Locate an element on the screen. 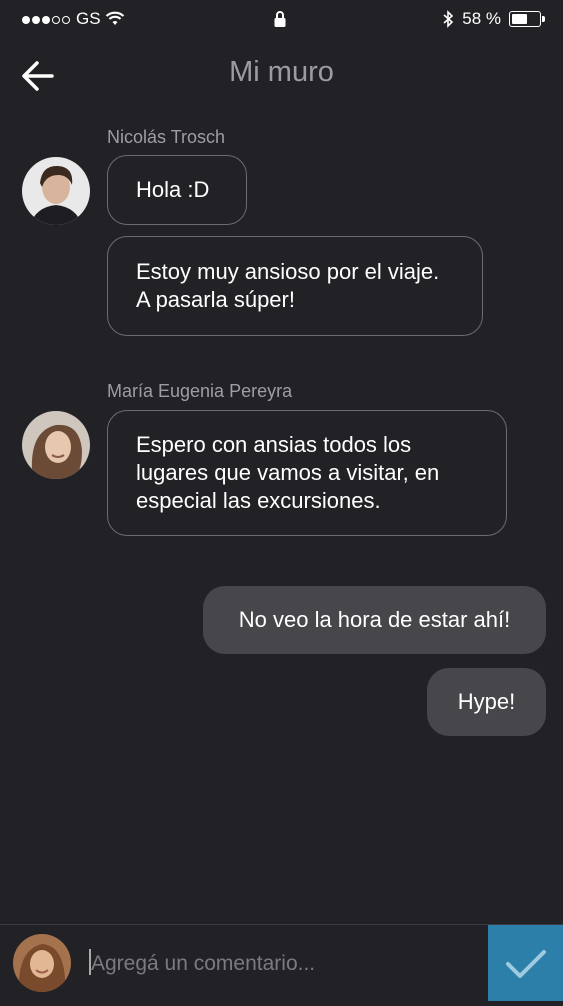 The width and height of the screenshot is (563, 1006). nav-bar: Mi muro is located at coordinates (281, 75).